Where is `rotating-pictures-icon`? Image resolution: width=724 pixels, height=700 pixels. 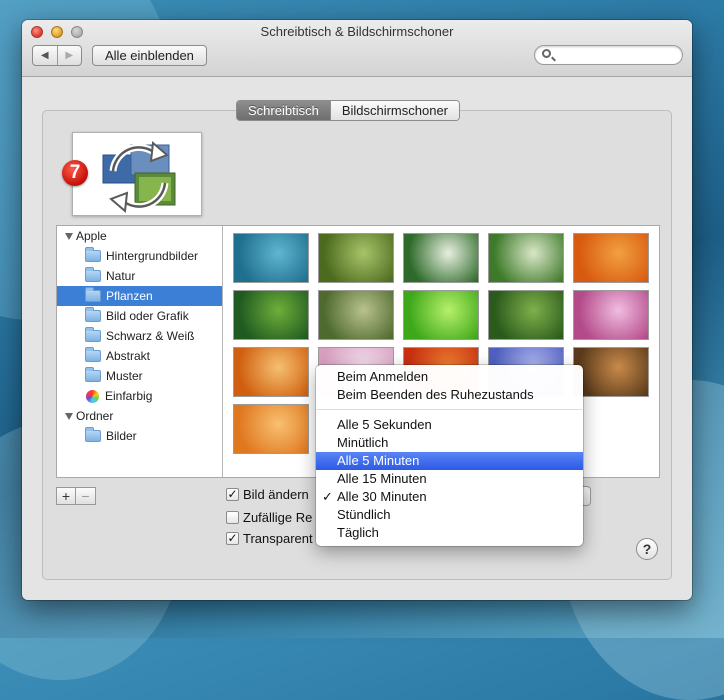 rotating-pictures-icon is located at coordinates (139, 177).